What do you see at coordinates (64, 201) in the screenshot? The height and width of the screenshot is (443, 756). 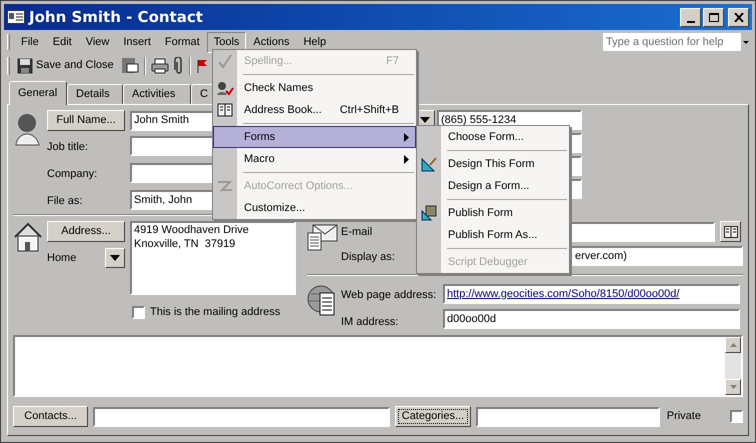 I see `file-as-label: File as:` at bounding box center [64, 201].